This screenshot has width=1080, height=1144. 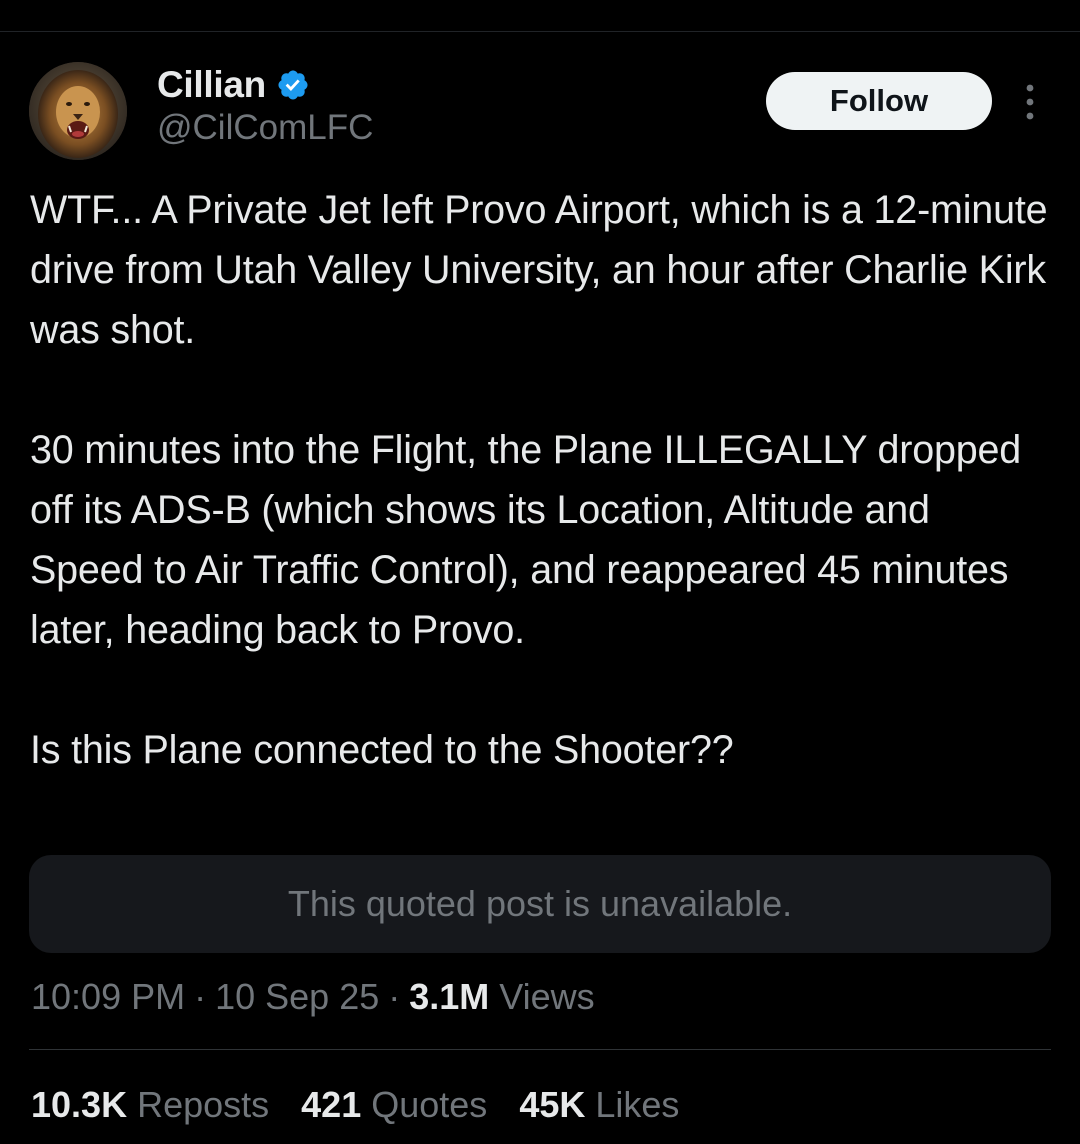 I want to click on likes-stat: 45K Likes, so click(x=599, y=1105).